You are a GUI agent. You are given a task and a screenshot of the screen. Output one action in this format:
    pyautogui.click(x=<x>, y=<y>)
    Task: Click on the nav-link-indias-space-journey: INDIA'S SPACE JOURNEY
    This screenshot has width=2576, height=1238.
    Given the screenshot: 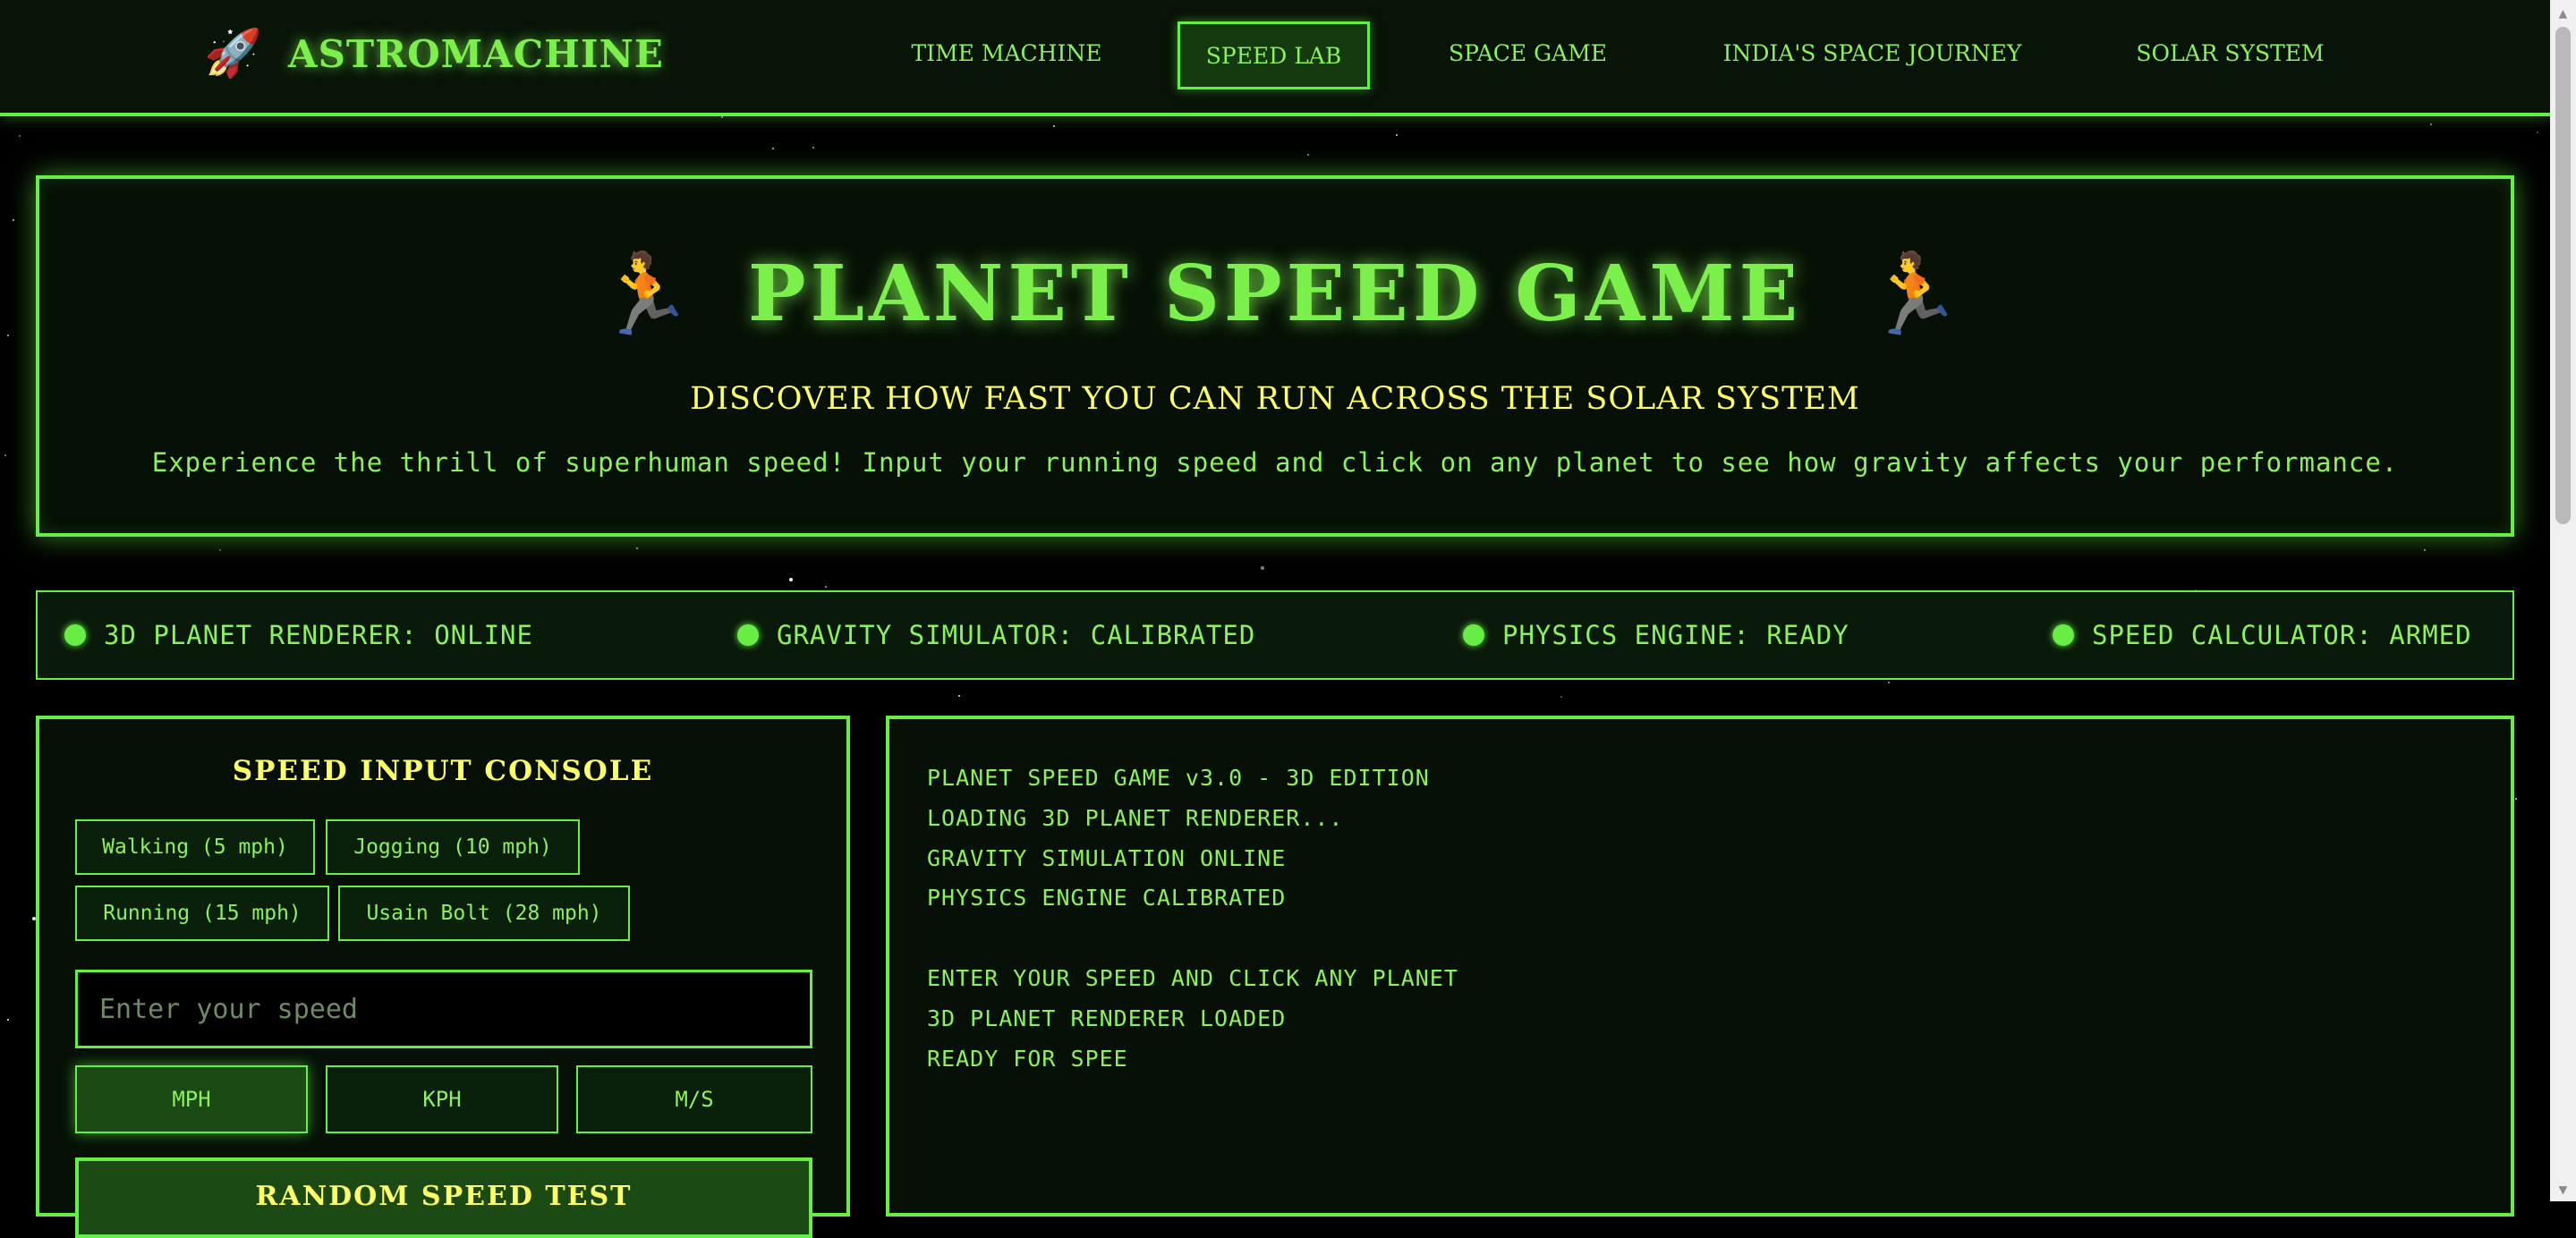 What is the action you would take?
    pyautogui.click(x=1872, y=55)
    